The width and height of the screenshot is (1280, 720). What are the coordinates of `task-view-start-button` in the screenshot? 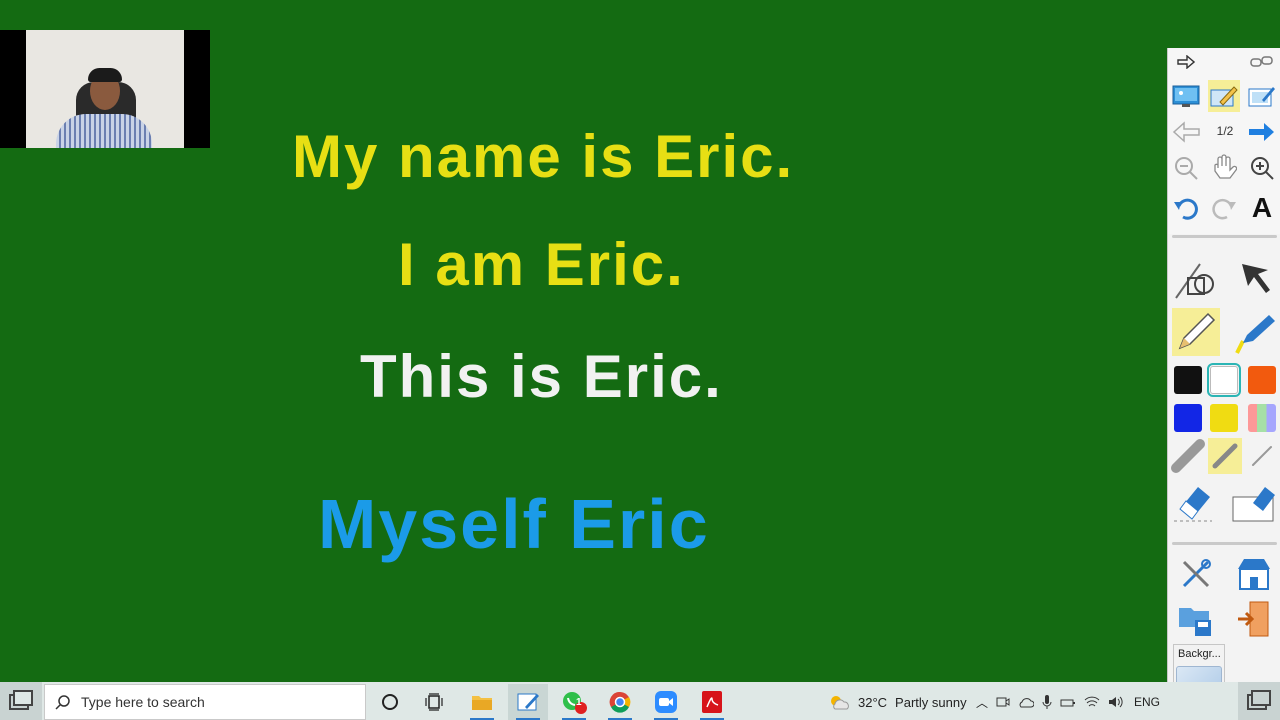 It's located at (21, 701).